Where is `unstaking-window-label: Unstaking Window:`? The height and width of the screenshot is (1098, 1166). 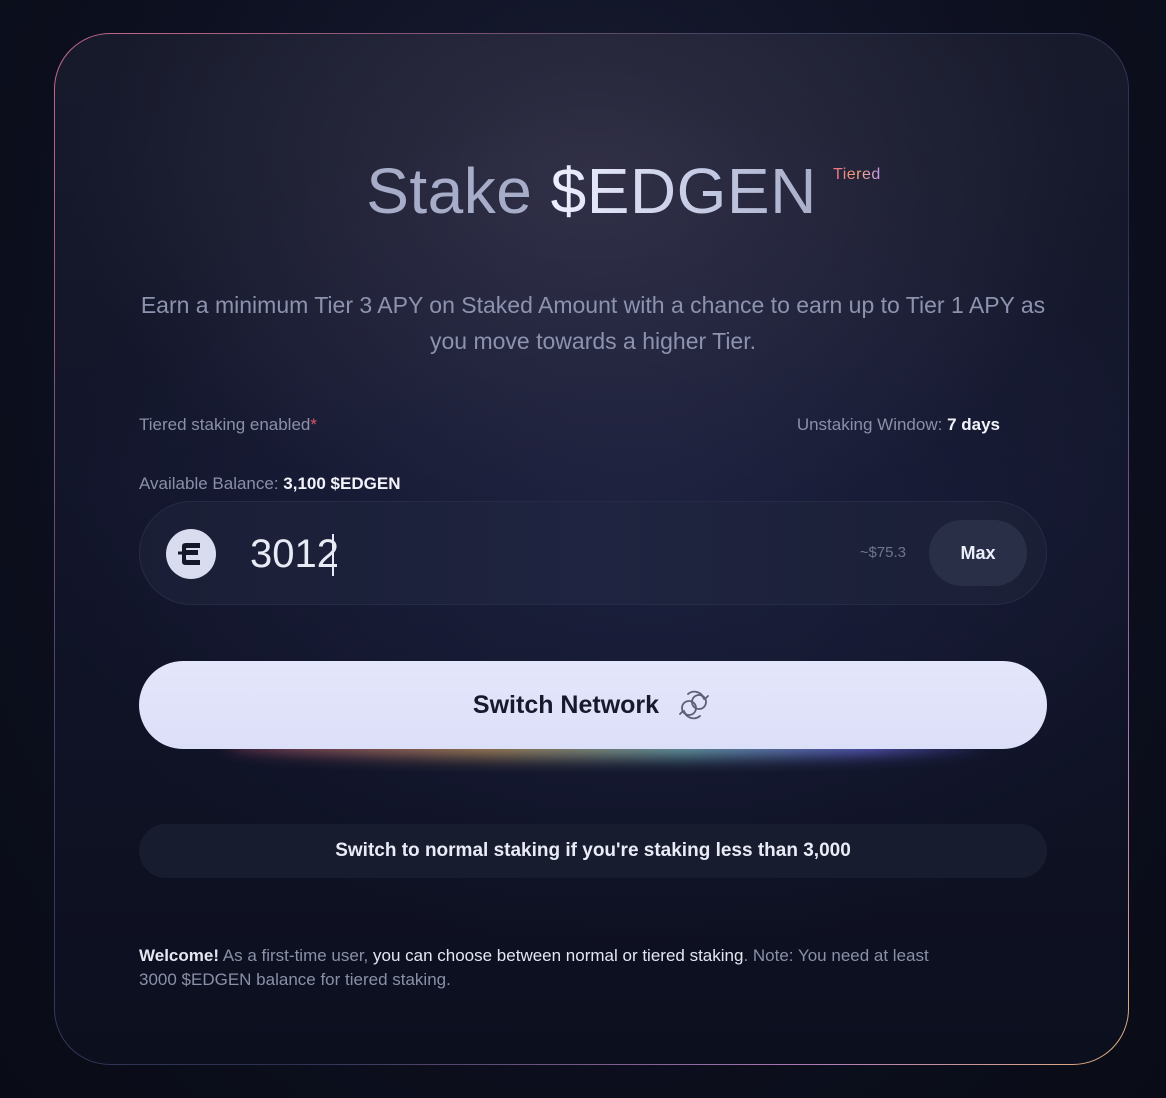 unstaking-window-label: Unstaking Window: is located at coordinates (872, 424).